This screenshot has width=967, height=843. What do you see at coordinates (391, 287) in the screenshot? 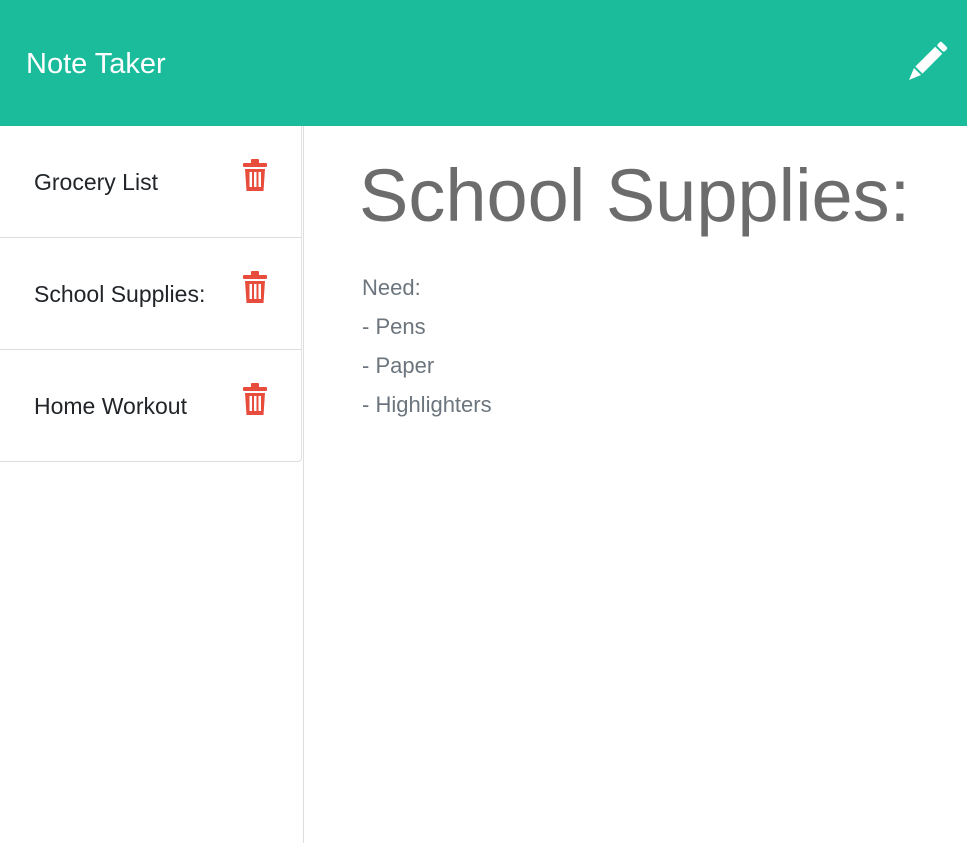
I see `note-body-line: Need:` at bounding box center [391, 287].